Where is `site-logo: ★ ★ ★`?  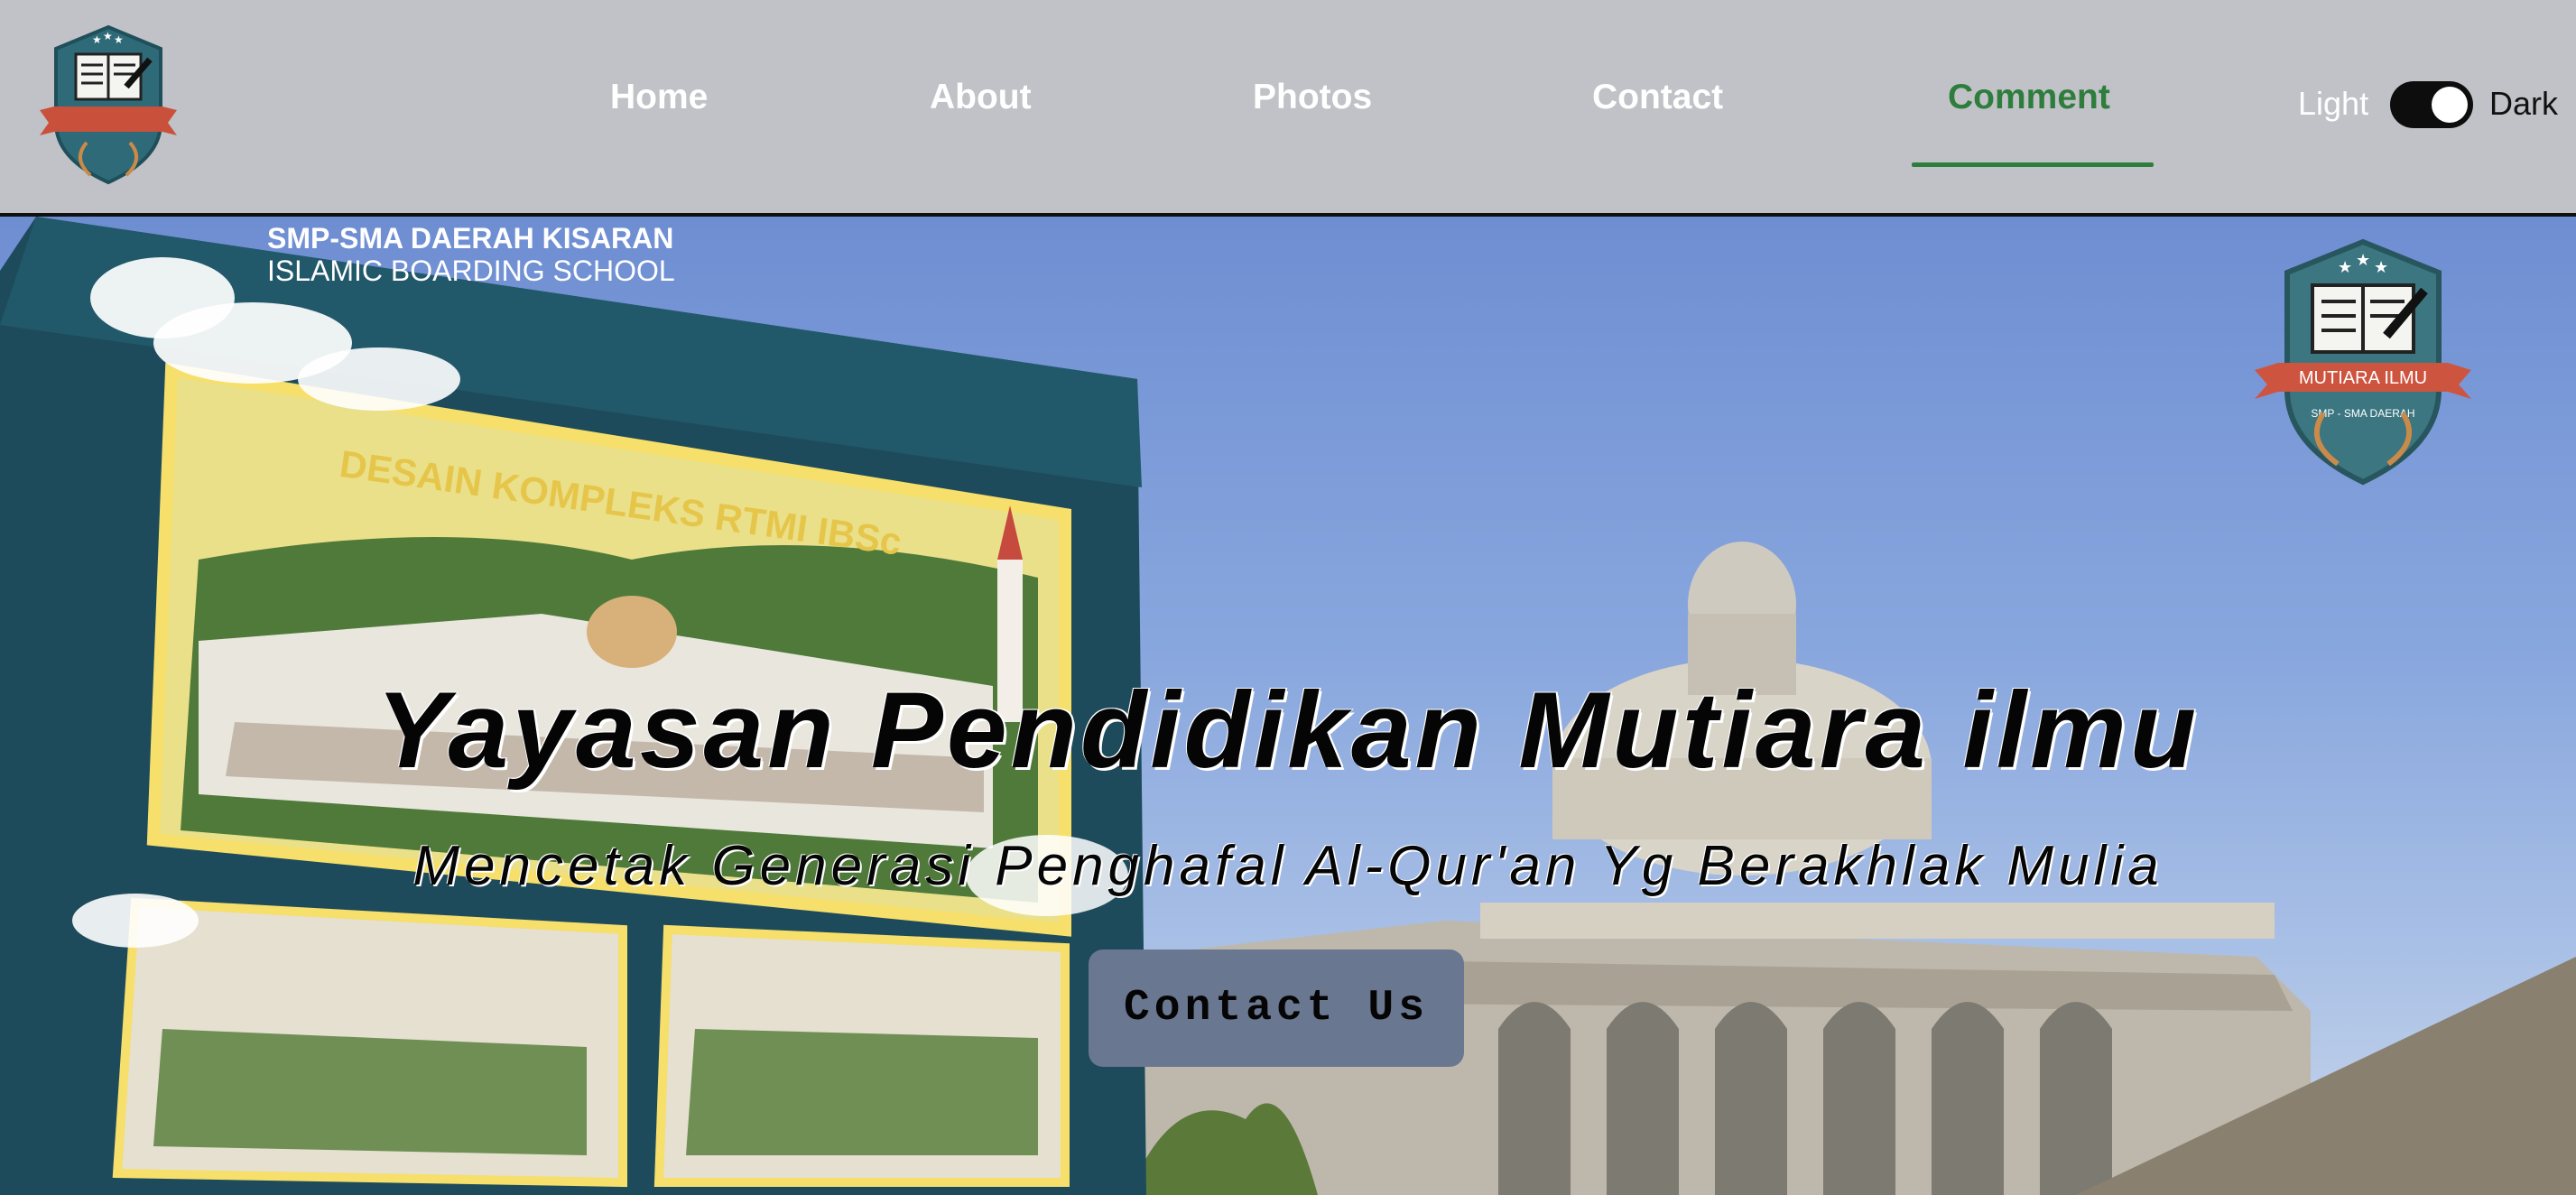 site-logo: ★ ★ ★ is located at coordinates (108, 104).